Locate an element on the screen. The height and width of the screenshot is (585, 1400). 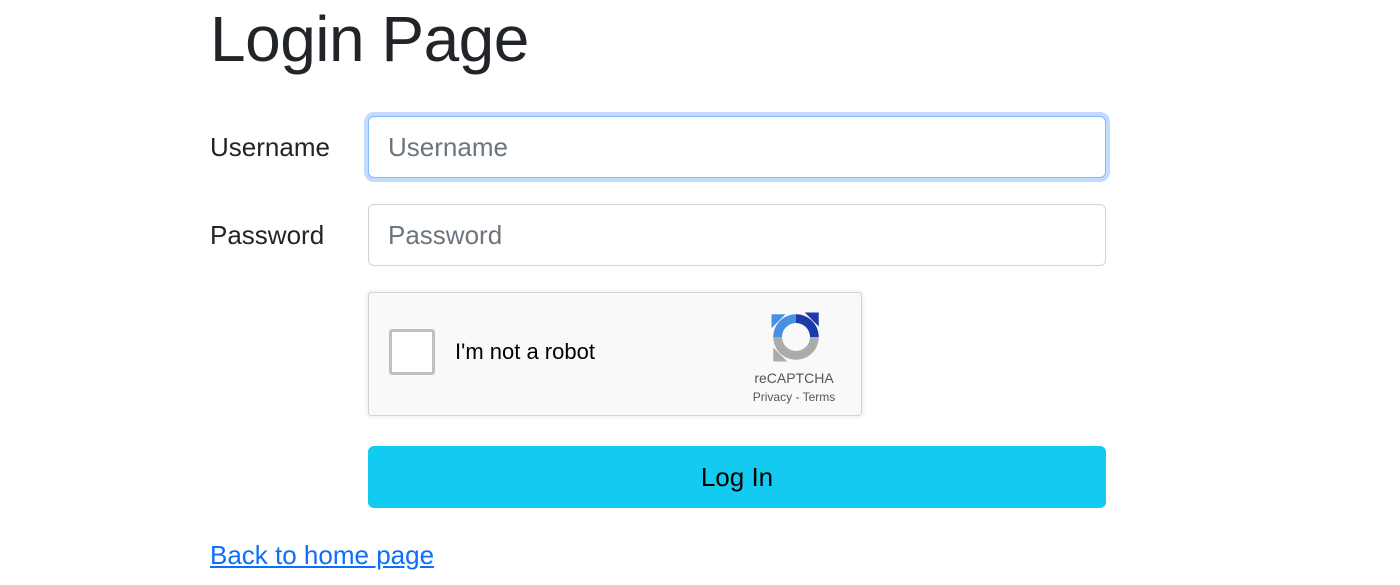
recaptcha-links: Privacy - Terms is located at coordinates (794, 397).